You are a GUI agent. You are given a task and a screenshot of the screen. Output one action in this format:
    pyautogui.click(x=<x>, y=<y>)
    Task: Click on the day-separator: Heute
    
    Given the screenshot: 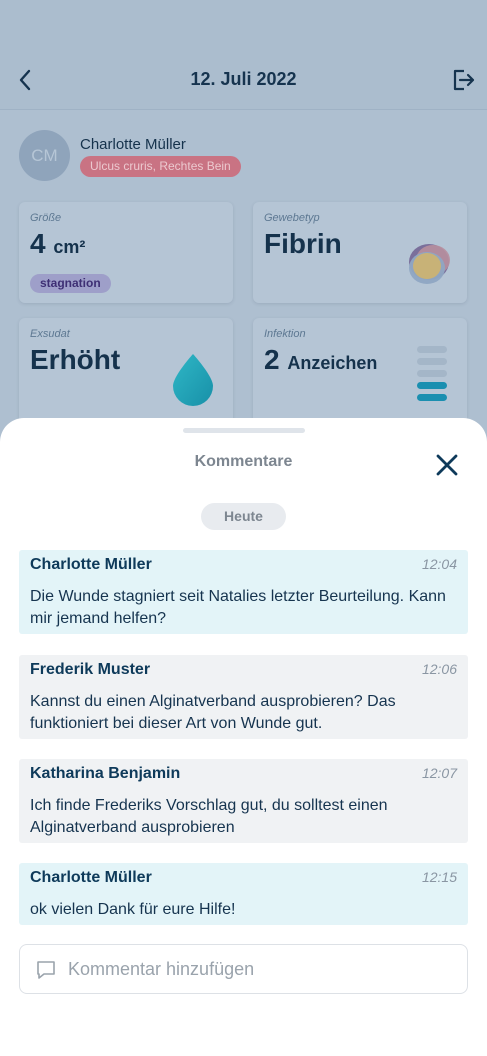 What is the action you would take?
    pyautogui.click(x=243, y=516)
    